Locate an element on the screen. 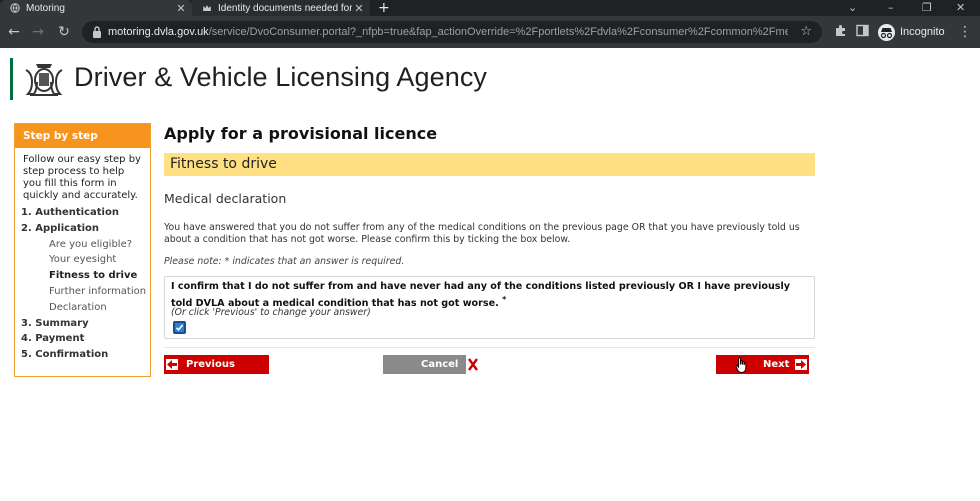  substep-eyesight: Your eyesight is located at coordinates (83, 260).